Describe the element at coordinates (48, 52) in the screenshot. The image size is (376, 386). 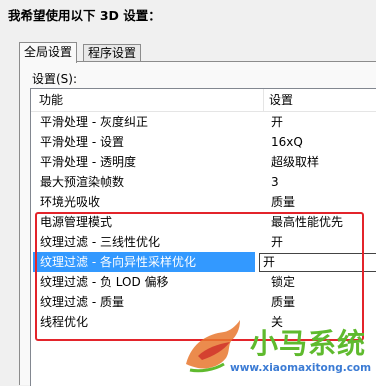
I see `tab-global-settings: 全局设置` at that location.